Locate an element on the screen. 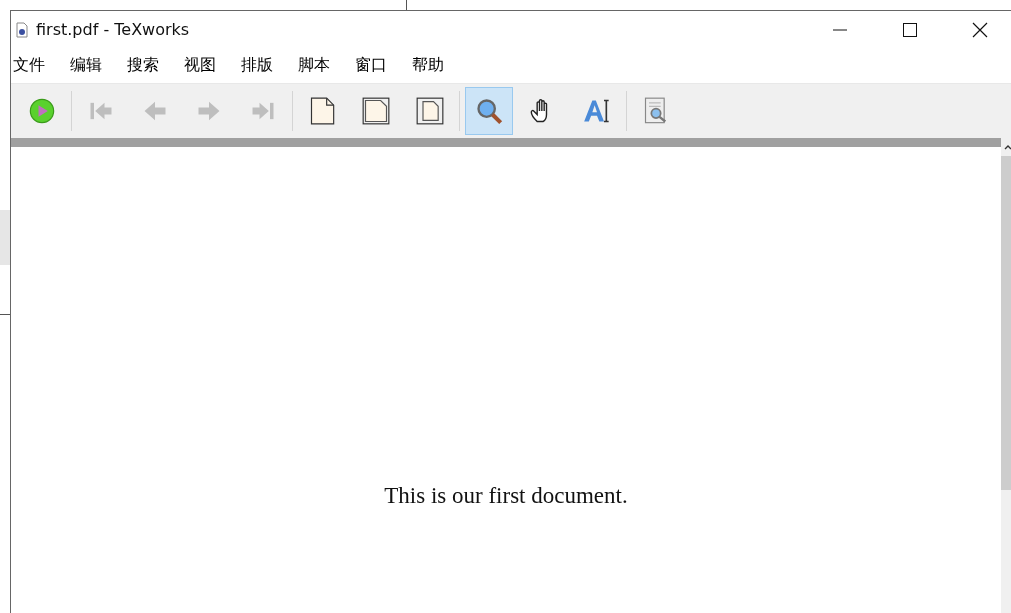 Image resolution: width=1011 pixels, height=613 pixels. close-icon is located at coordinates (980, 29).